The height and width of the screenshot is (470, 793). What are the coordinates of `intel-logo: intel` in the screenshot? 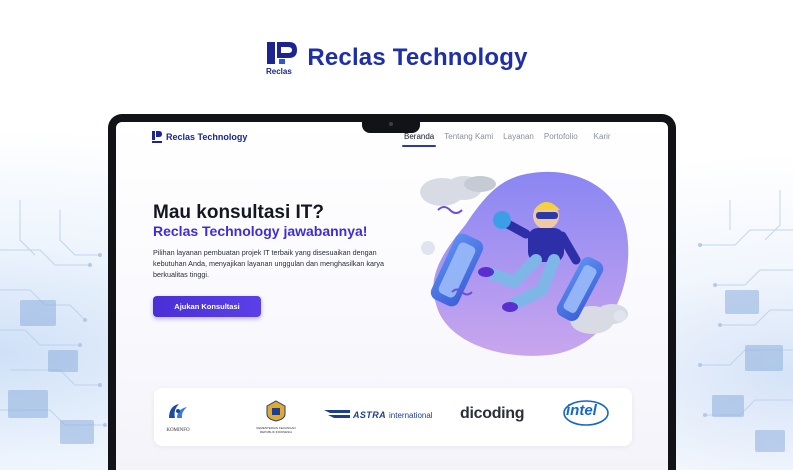 It's located at (586, 413).